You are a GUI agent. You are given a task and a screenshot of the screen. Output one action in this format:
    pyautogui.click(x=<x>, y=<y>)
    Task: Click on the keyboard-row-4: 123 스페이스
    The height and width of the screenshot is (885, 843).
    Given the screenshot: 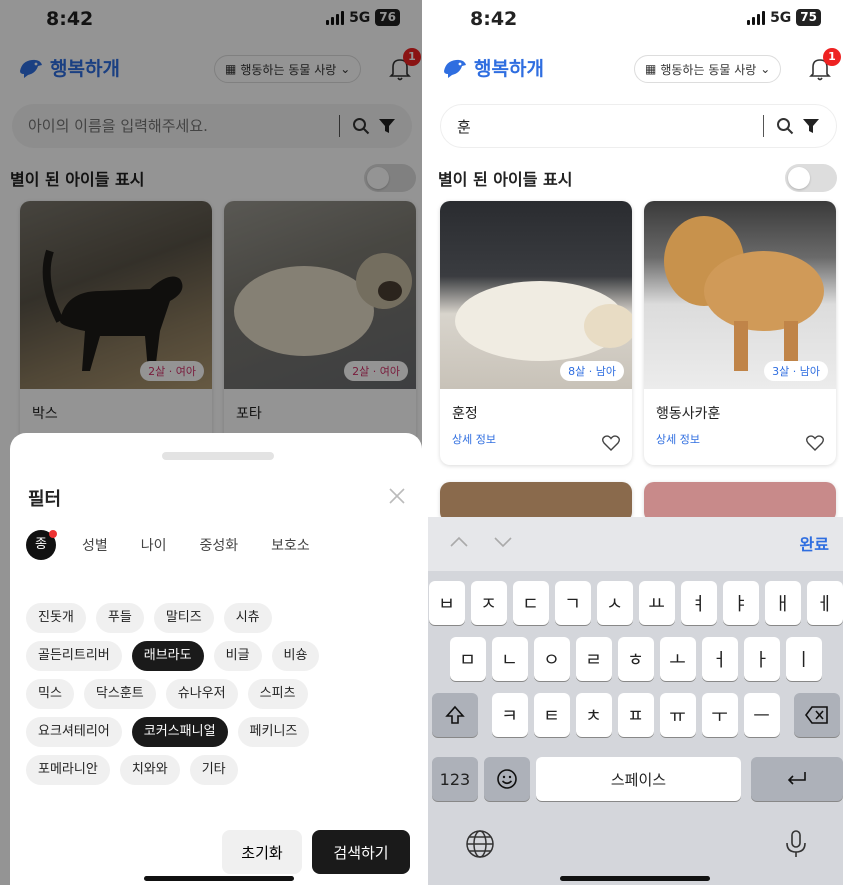 What is the action you would take?
    pyautogui.click(x=635, y=779)
    